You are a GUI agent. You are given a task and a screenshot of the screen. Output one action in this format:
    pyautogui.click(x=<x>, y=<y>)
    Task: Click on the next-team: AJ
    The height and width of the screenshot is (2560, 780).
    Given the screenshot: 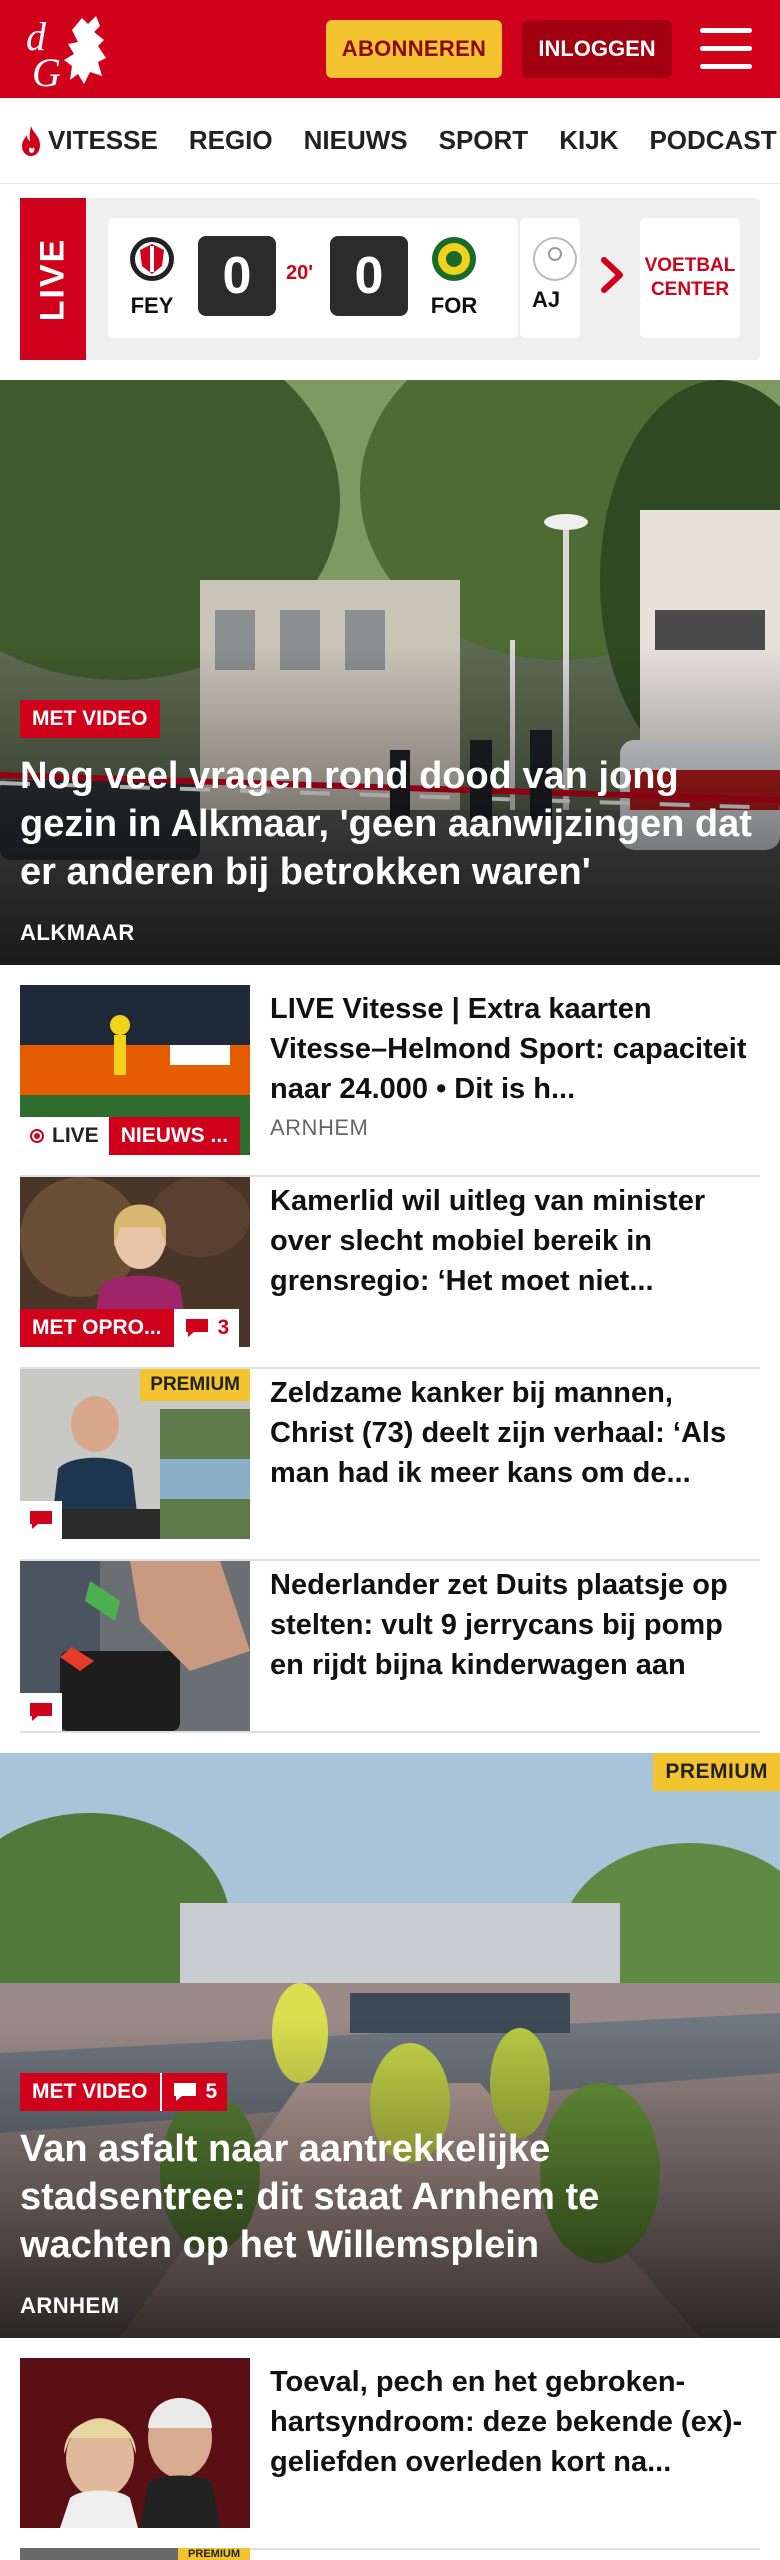 What is the action you would take?
    pyautogui.click(x=556, y=274)
    